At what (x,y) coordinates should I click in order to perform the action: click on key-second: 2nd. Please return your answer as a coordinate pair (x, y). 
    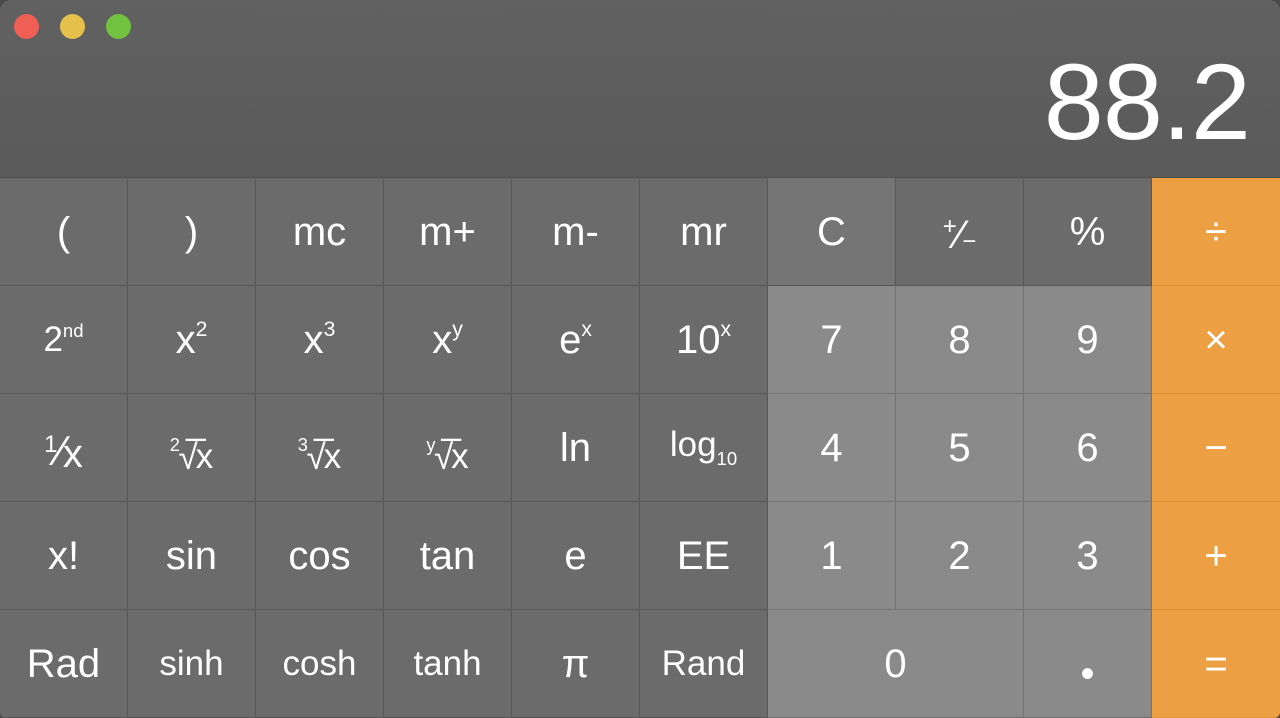
    Looking at the image, I should click on (64, 340).